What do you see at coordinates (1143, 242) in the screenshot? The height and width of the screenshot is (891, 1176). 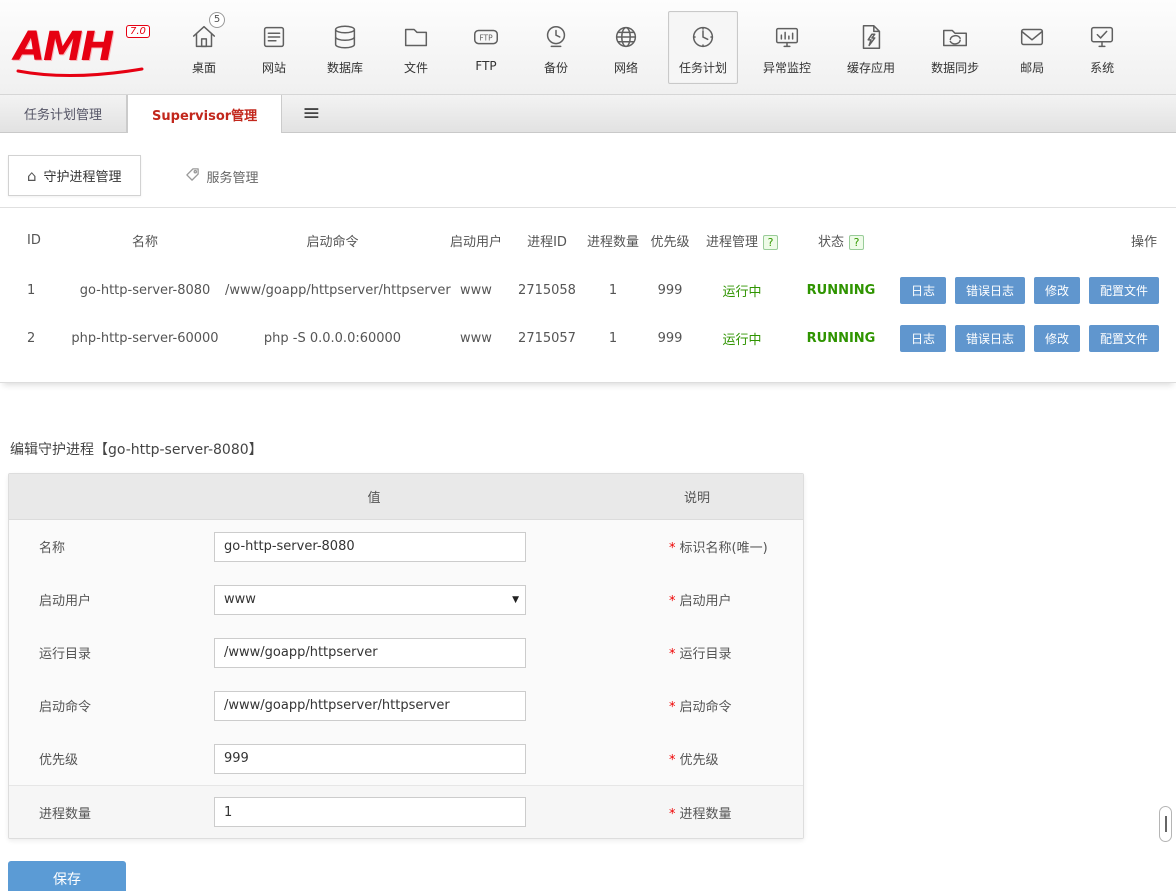 I see `col-actions: 操作` at bounding box center [1143, 242].